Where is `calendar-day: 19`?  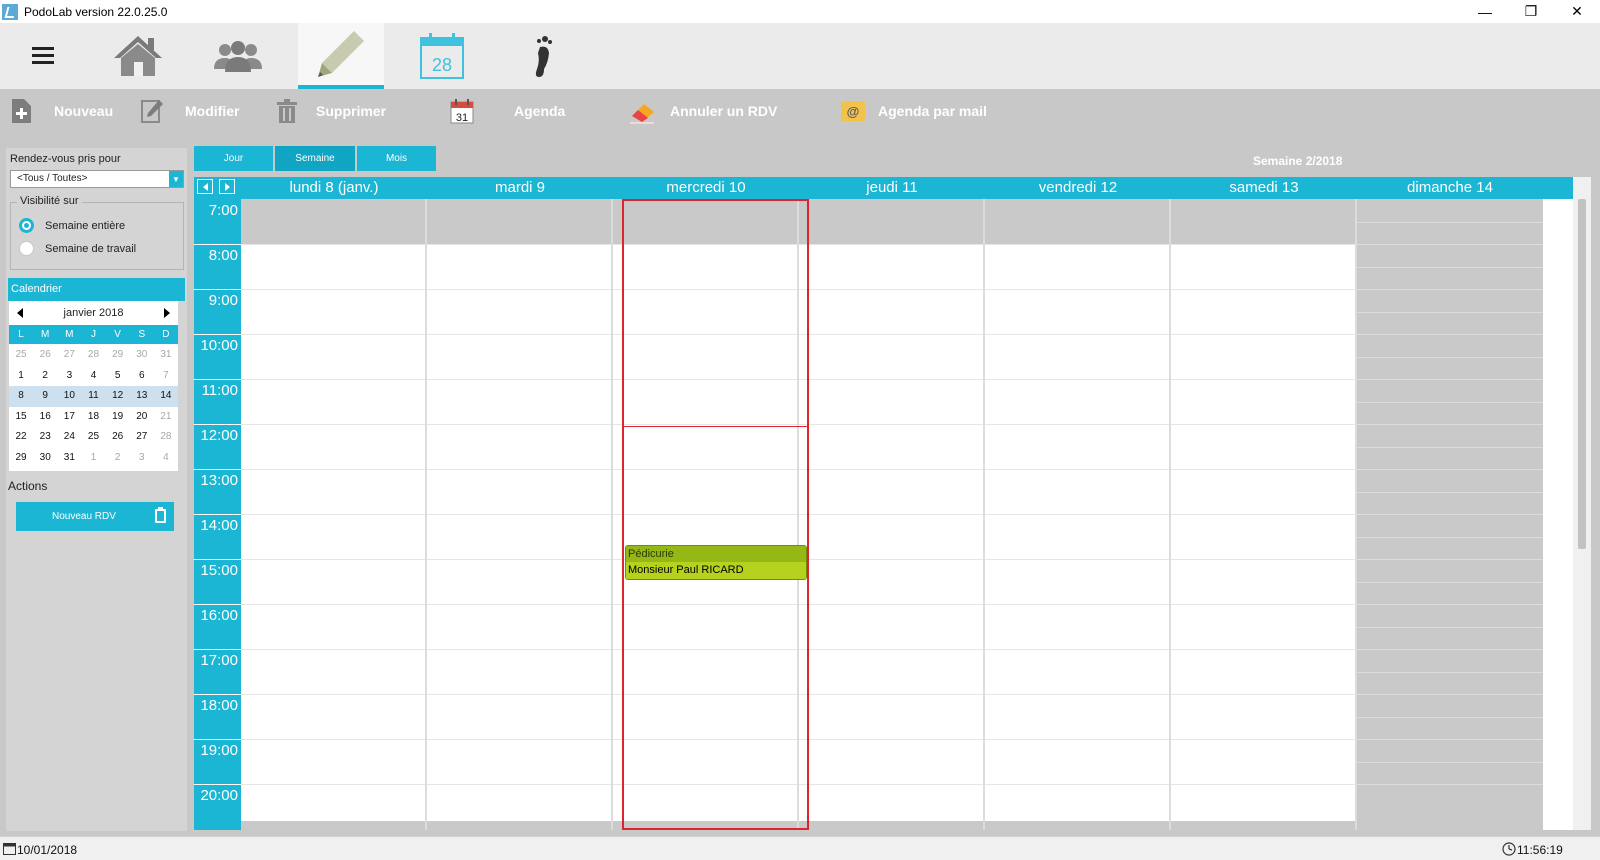
calendar-day: 19 is located at coordinates (118, 417).